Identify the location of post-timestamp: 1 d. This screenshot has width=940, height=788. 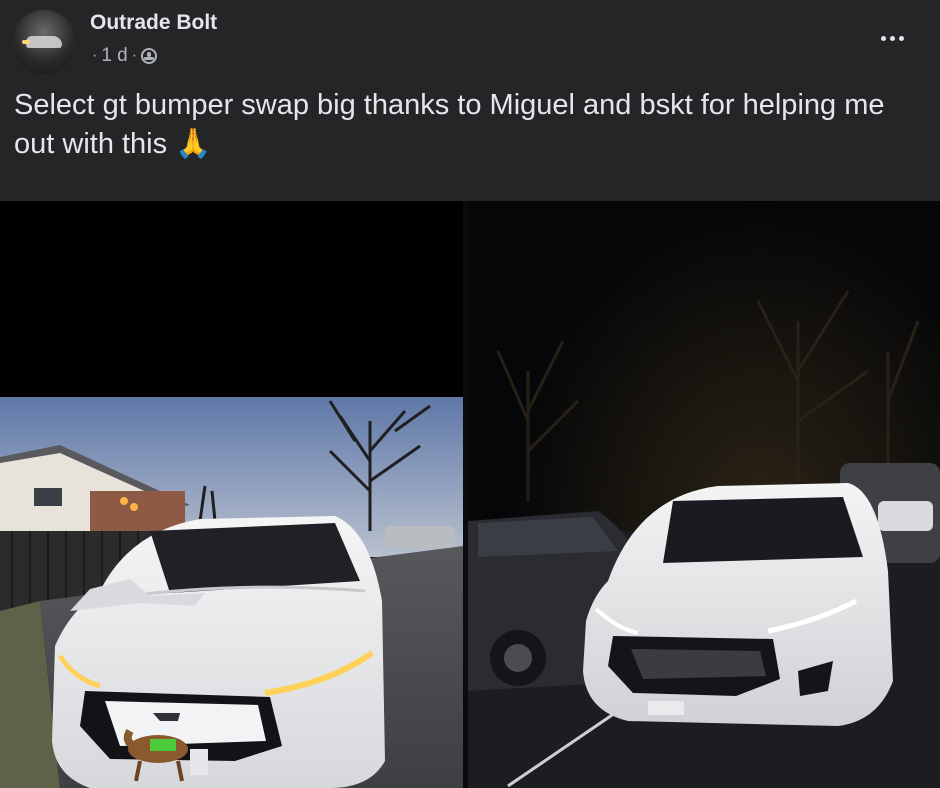
(114, 56).